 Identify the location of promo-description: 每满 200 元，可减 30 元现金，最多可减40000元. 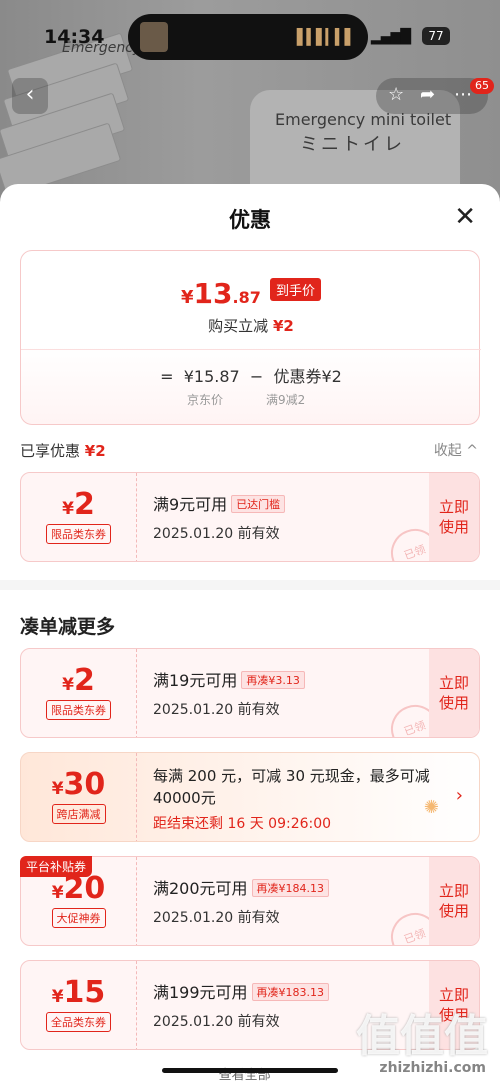
(291, 787).